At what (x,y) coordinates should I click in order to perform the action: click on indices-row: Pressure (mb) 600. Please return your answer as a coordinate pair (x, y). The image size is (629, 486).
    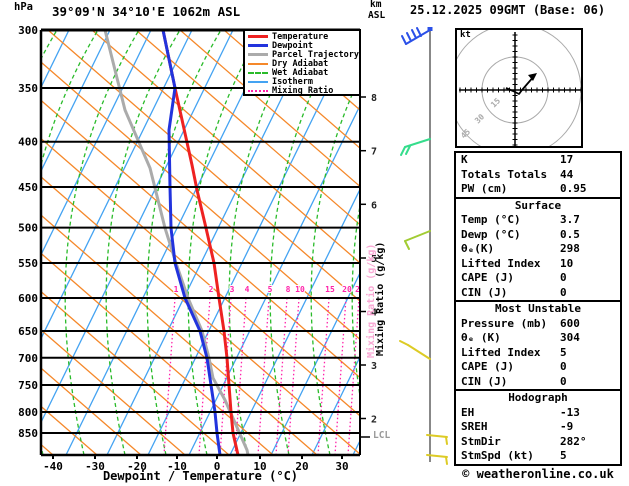
    Looking at the image, I should click on (538, 324).